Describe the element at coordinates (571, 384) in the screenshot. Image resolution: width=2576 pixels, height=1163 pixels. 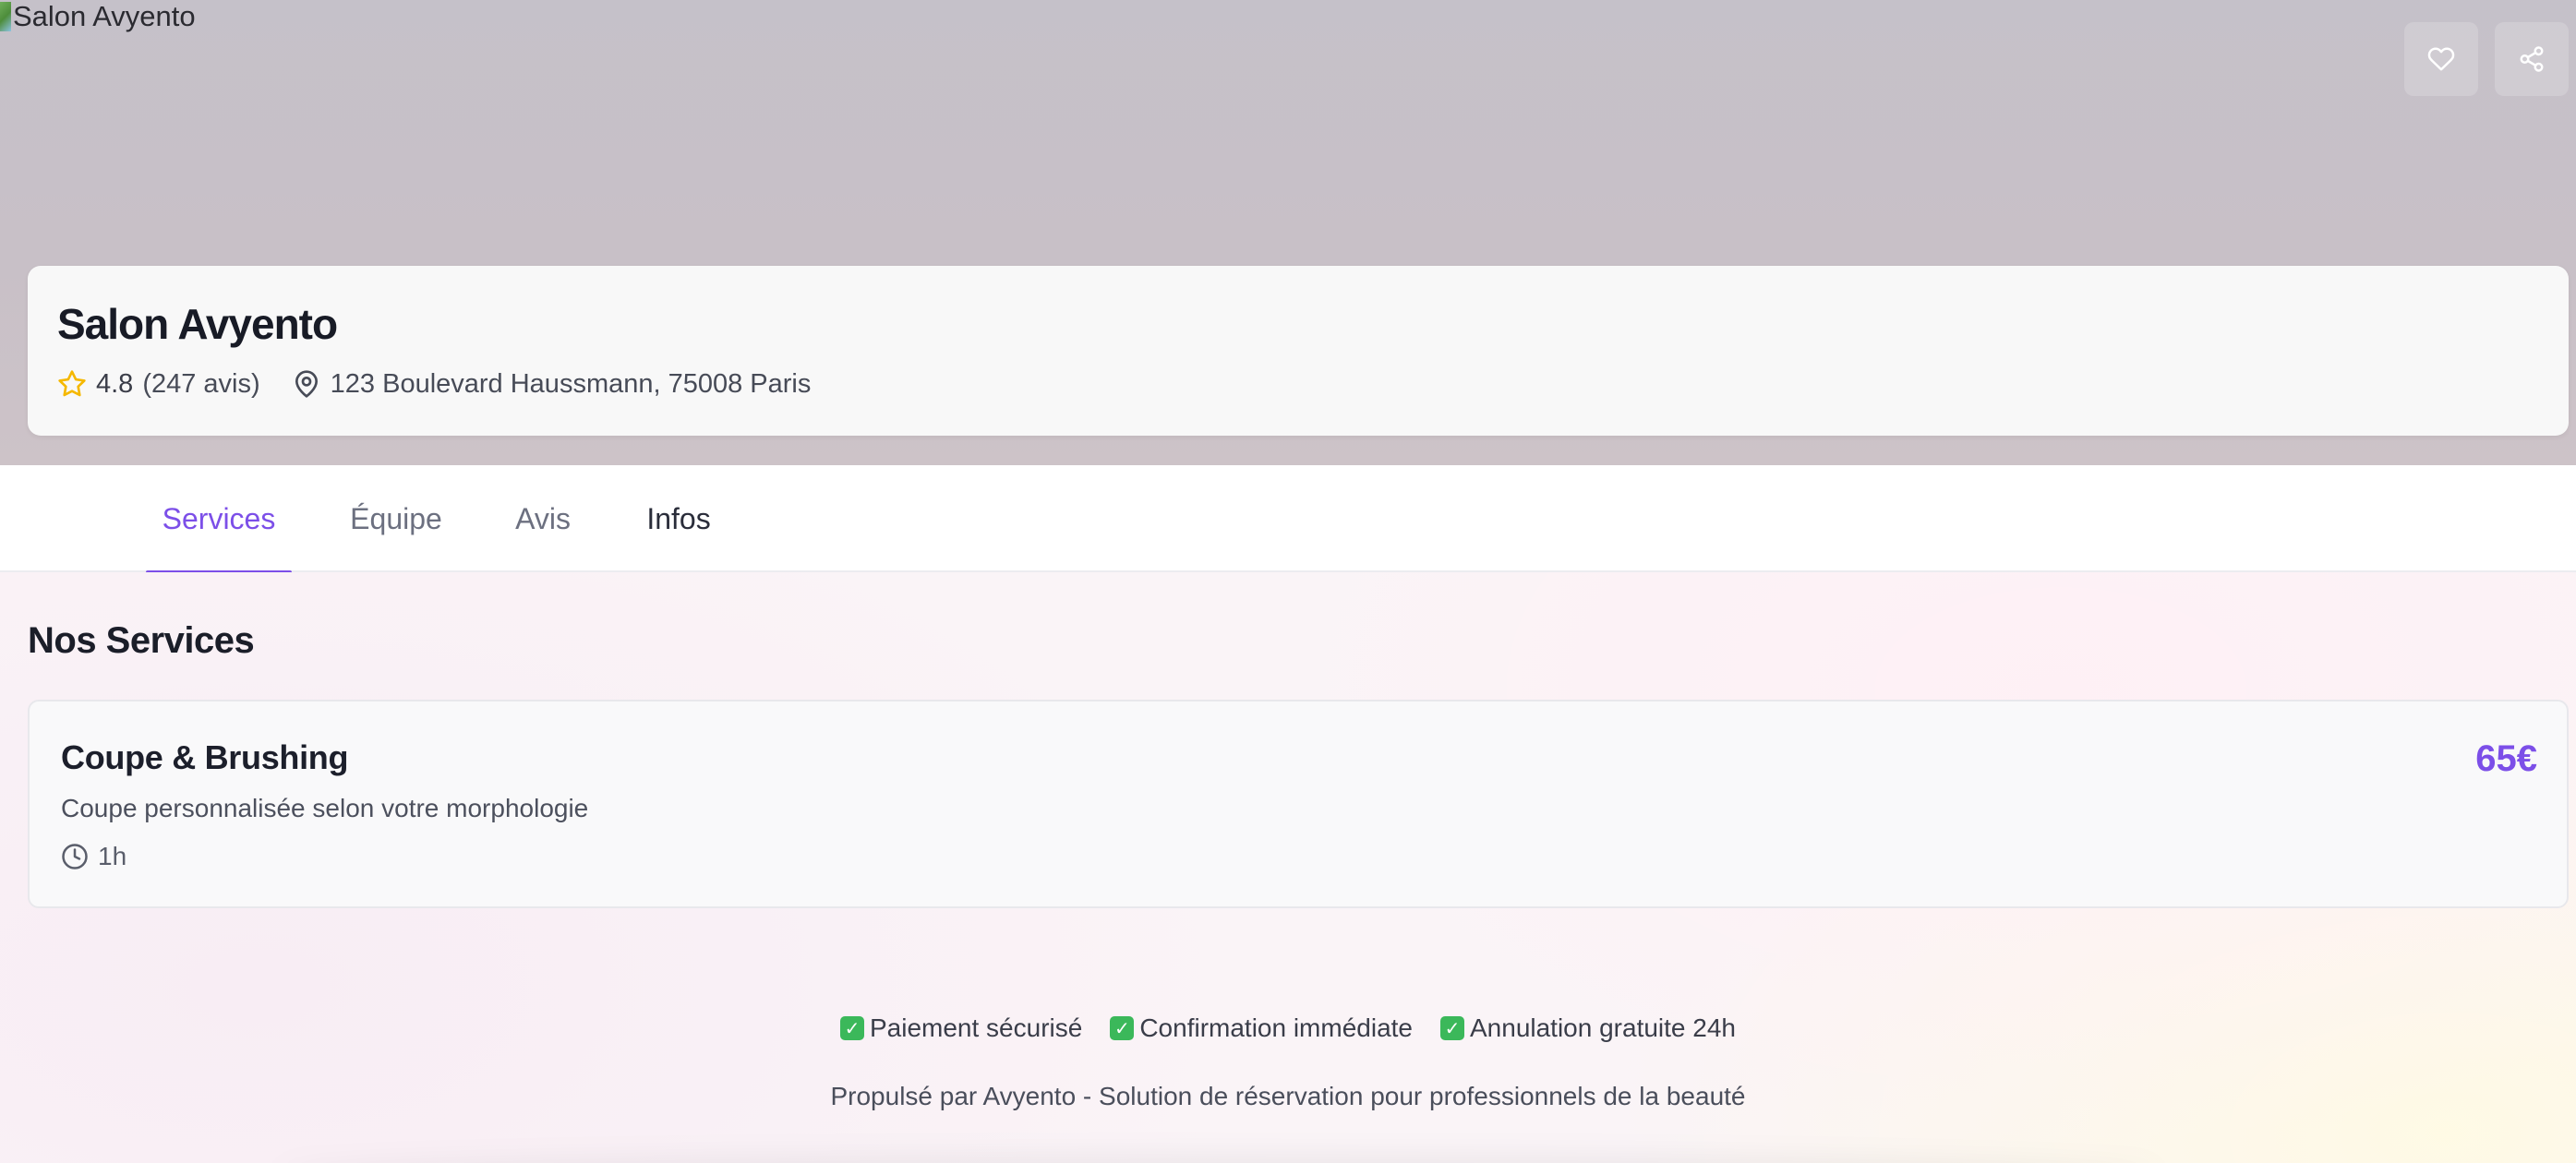
I see `address-text: 123 Boulevard Haussmann, 75008 Paris` at that location.